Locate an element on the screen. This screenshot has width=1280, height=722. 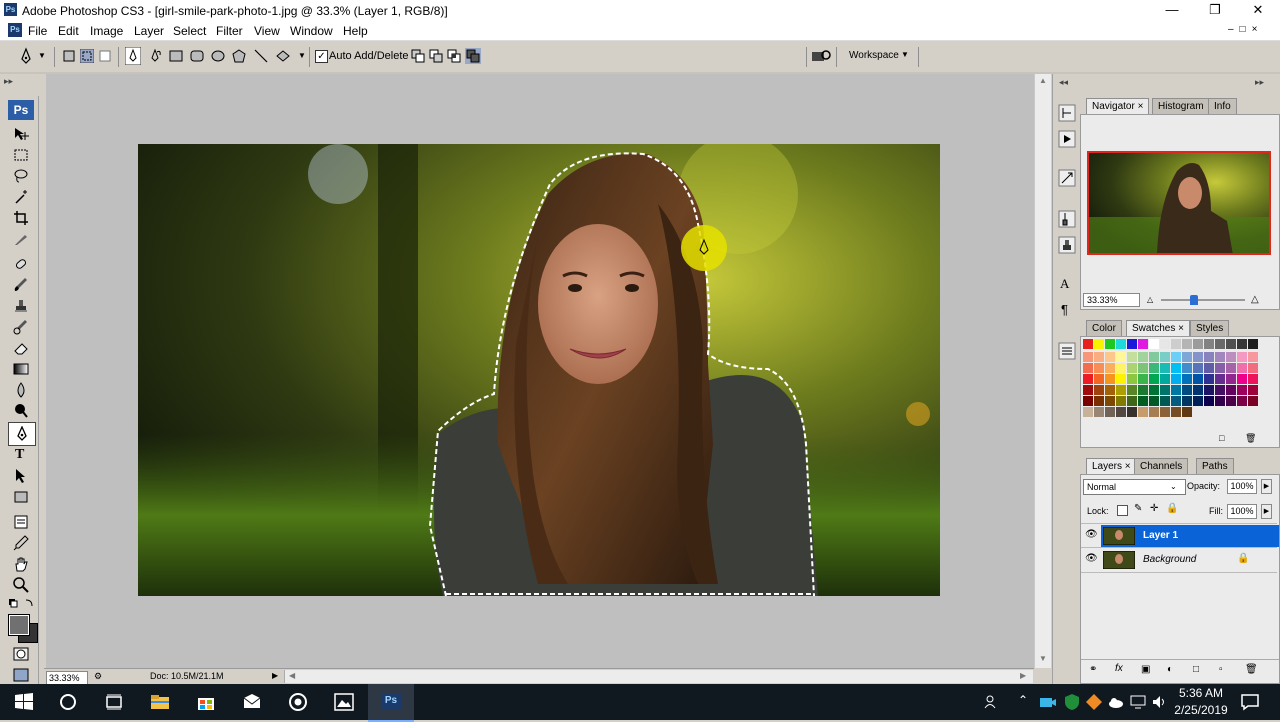
history-brush-icon is located at coordinates (21, 327).